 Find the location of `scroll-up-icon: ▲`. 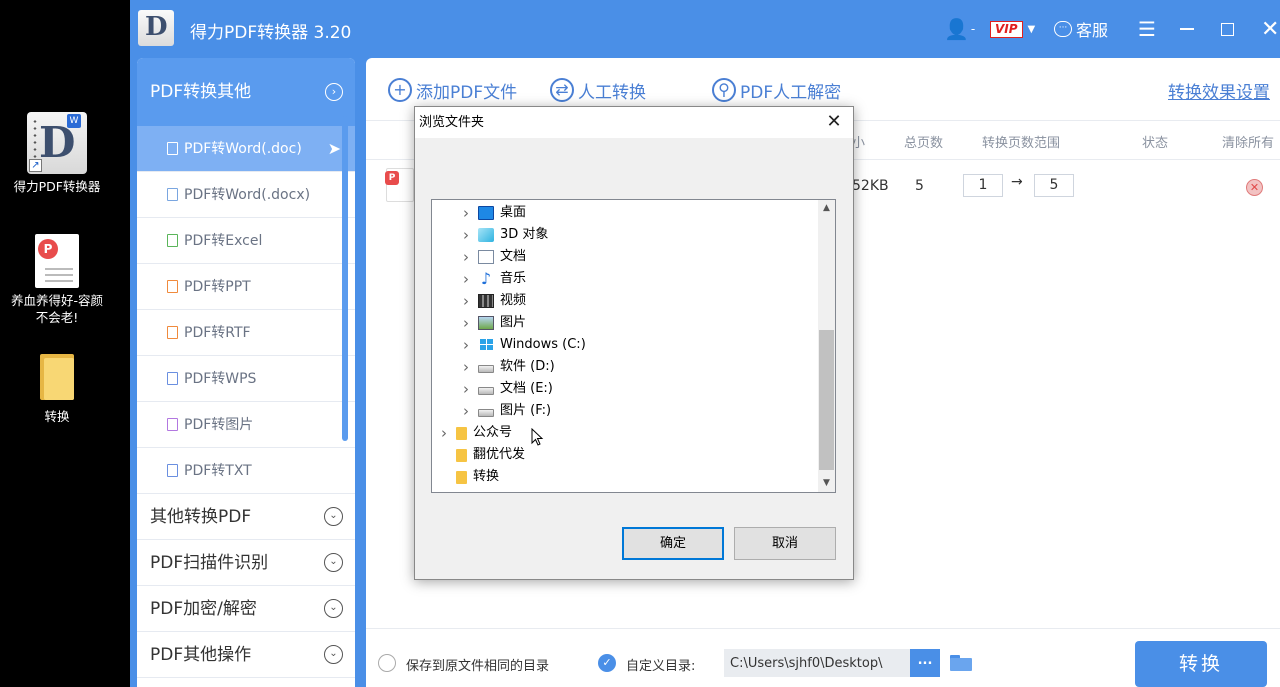

scroll-up-icon: ▲ is located at coordinates (826, 208).